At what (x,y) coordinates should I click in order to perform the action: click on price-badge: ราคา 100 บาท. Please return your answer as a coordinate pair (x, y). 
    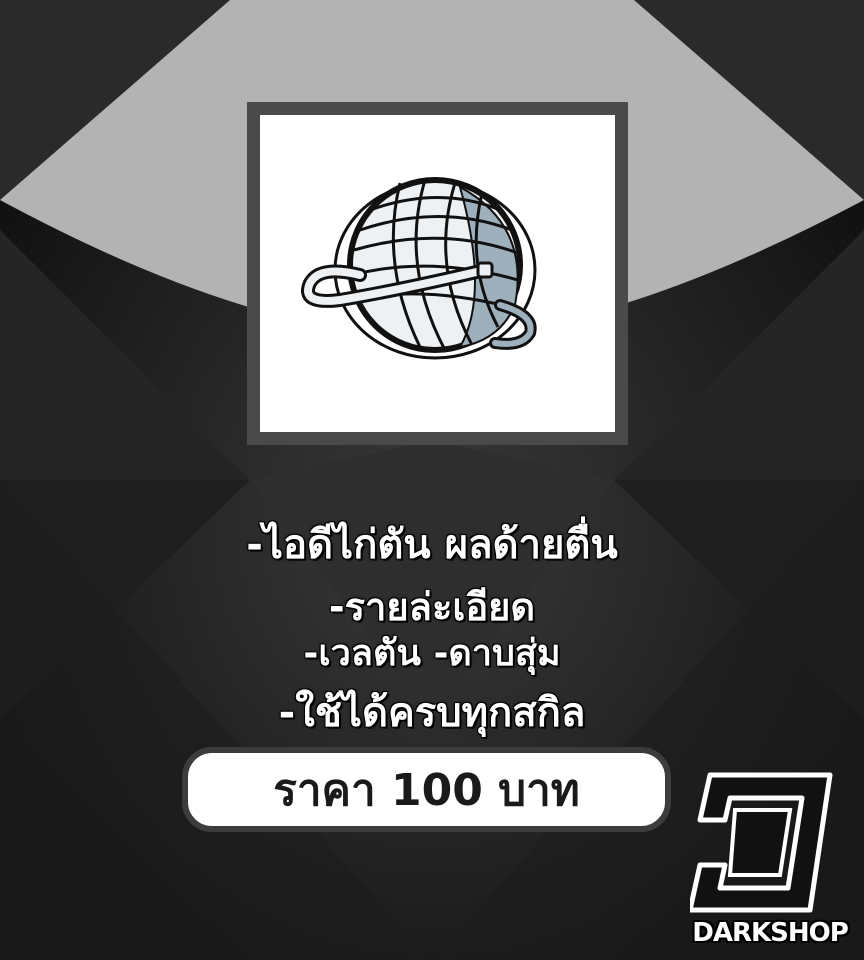
    Looking at the image, I should click on (426, 789).